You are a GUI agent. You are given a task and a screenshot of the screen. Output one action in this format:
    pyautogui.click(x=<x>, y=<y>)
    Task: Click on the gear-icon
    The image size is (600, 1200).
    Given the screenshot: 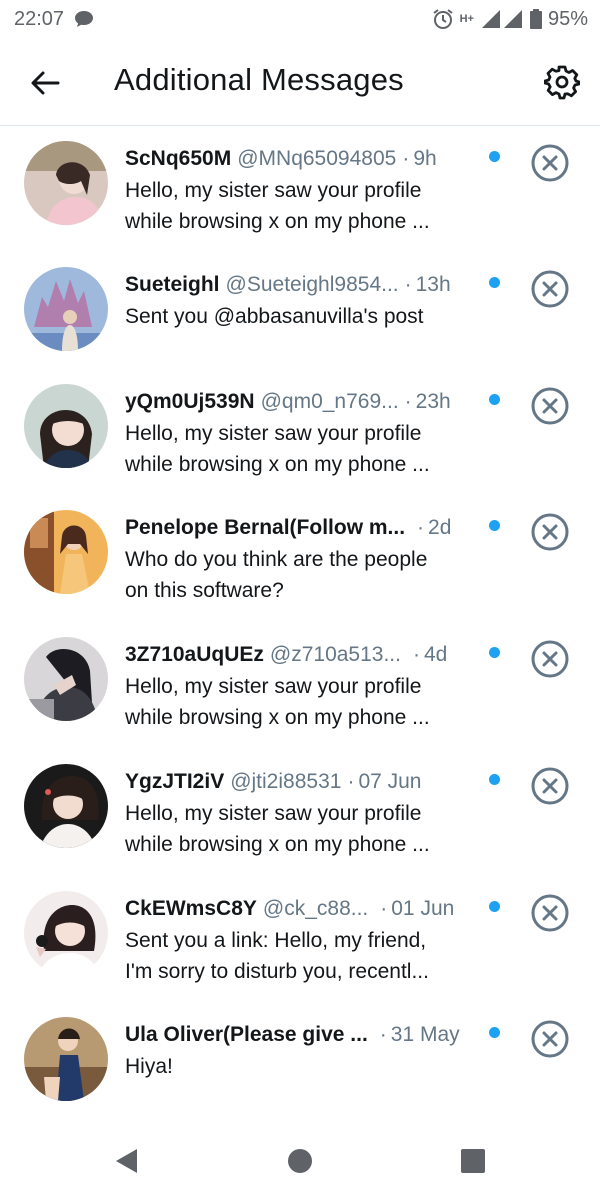 What is the action you would take?
    pyautogui.click(x=562, y=82)
    